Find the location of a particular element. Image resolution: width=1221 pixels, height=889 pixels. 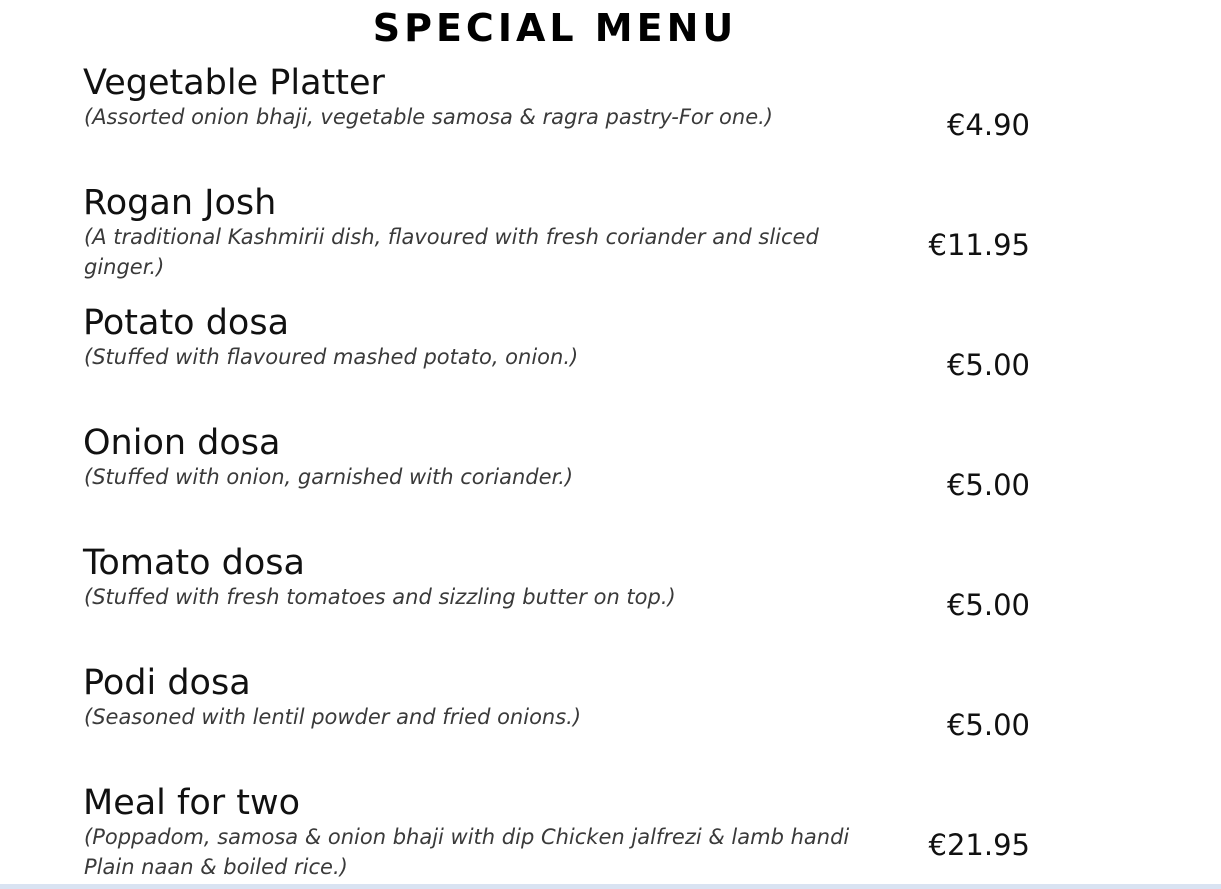

item-name: Meal for two is located at coordinates (192, 803).